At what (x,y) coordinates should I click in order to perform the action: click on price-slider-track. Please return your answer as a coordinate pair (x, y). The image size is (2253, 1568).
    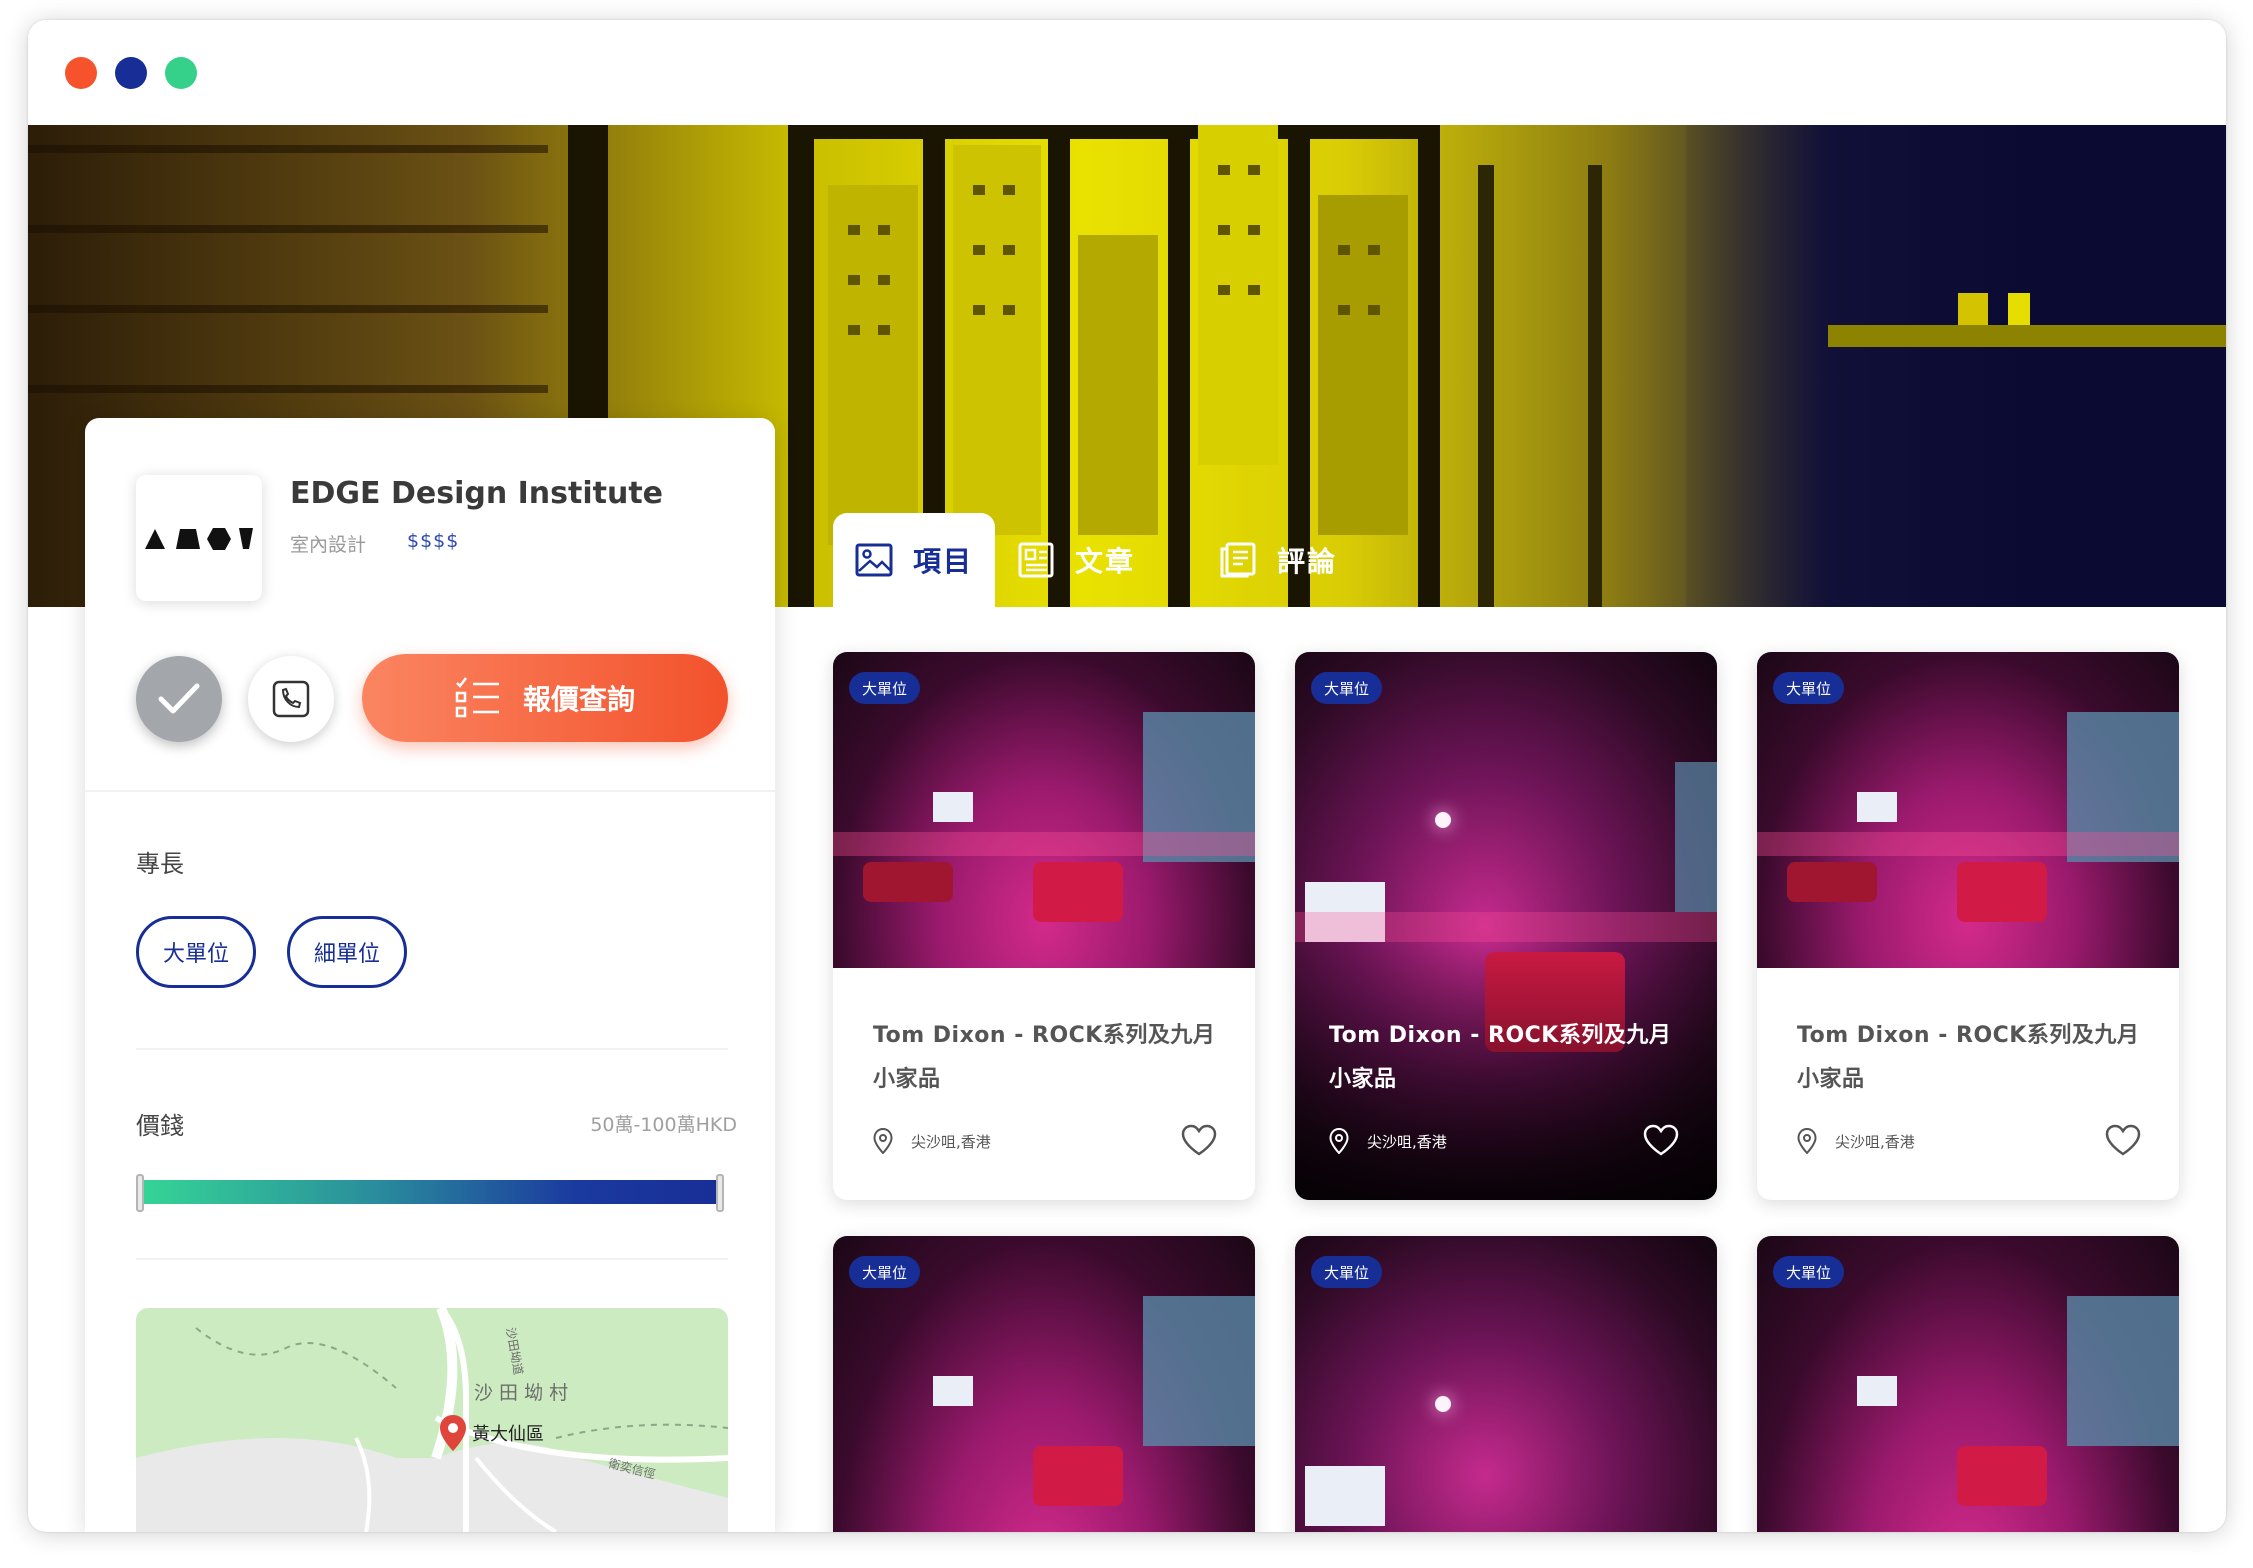
    Looking at the image, I should click on (430, 1192).